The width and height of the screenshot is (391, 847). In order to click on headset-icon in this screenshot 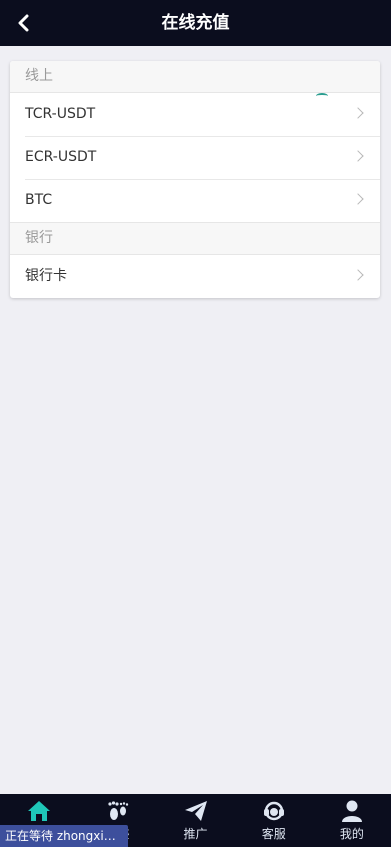, I will do `click(274, 811)`.